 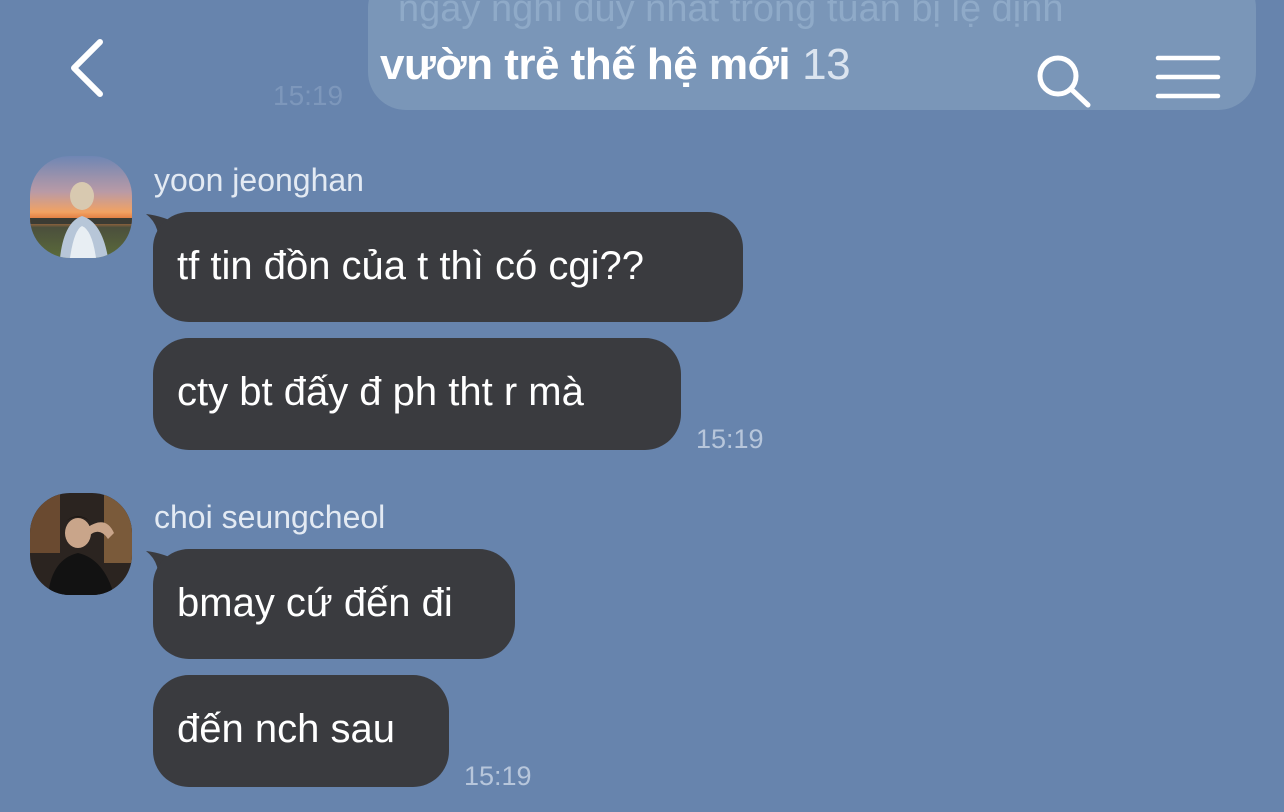 I want to click on back-button, so click(x=91, y=68).